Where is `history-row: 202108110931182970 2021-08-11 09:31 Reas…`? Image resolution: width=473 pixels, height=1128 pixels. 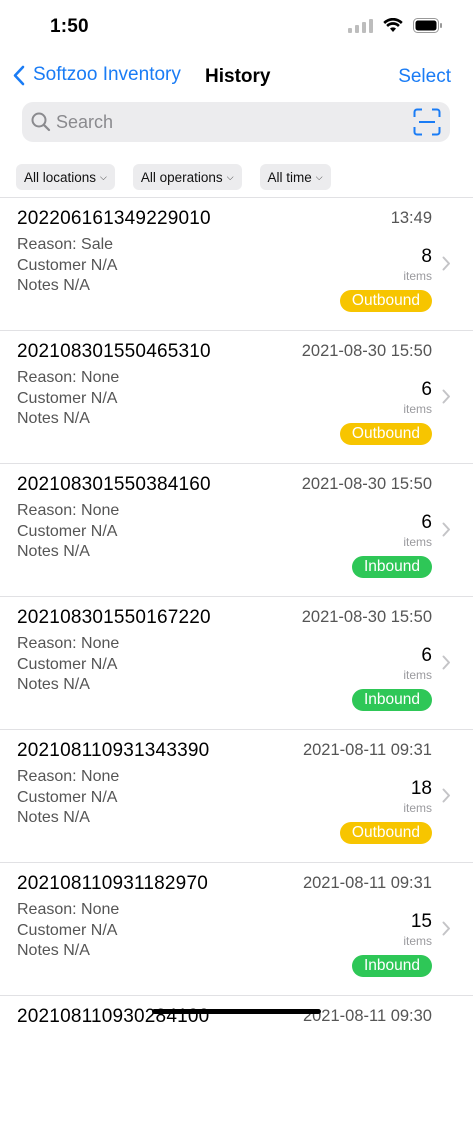 history-row: 202108110931182970 2021-08-11 09:31 Reas… is located at coordinates (236, 928).